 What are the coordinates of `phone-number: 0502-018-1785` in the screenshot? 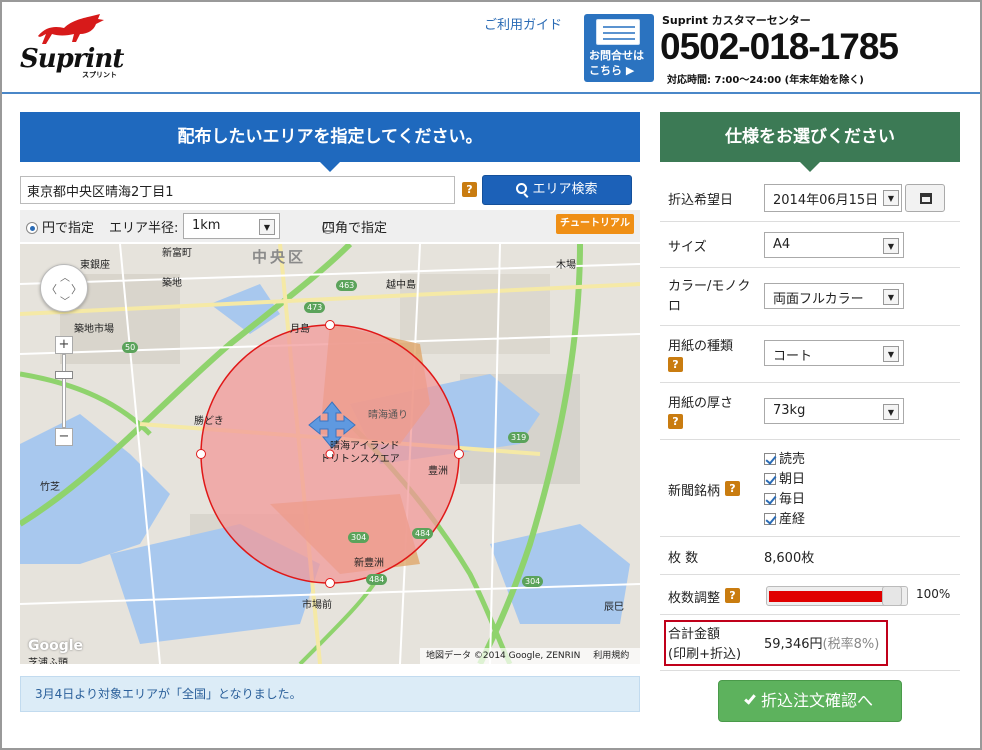 It's located at (779, 46).